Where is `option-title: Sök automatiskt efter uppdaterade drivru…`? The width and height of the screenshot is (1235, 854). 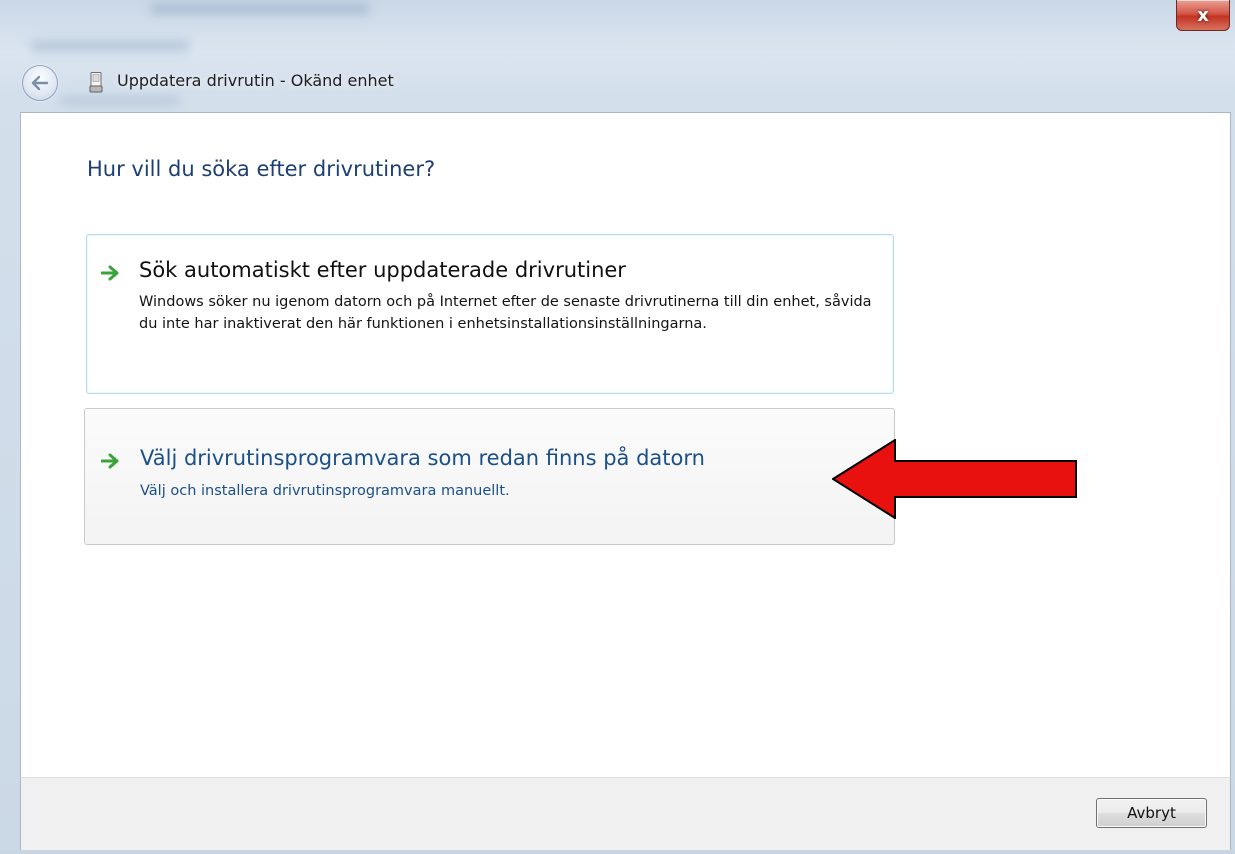
option-title: Sök automatiskt efter uppdaterade drivru… is located at coordinates (382, 270).